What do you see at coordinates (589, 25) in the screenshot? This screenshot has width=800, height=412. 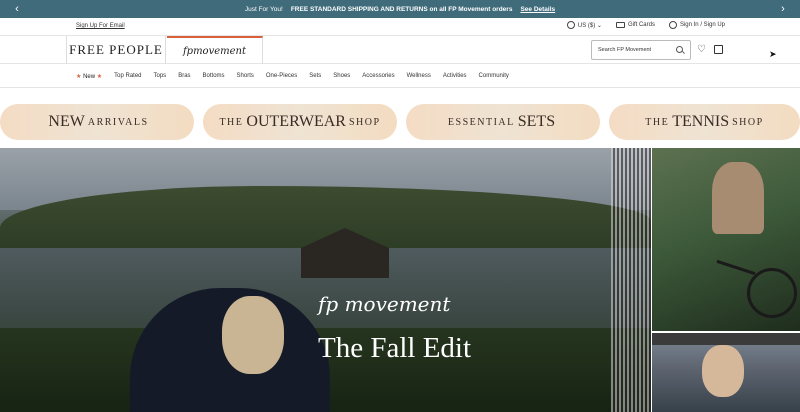 I see `currency-label: US ($) ⌄` at bounding box center [589, 25].